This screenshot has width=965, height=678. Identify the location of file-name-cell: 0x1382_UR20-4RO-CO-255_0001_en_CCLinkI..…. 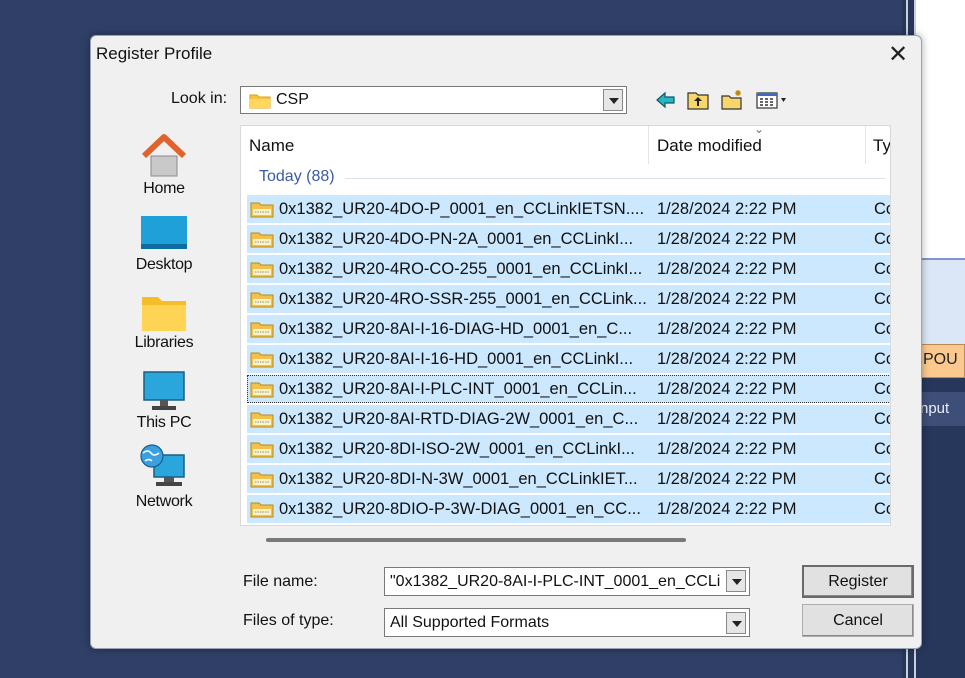
(461, 269).